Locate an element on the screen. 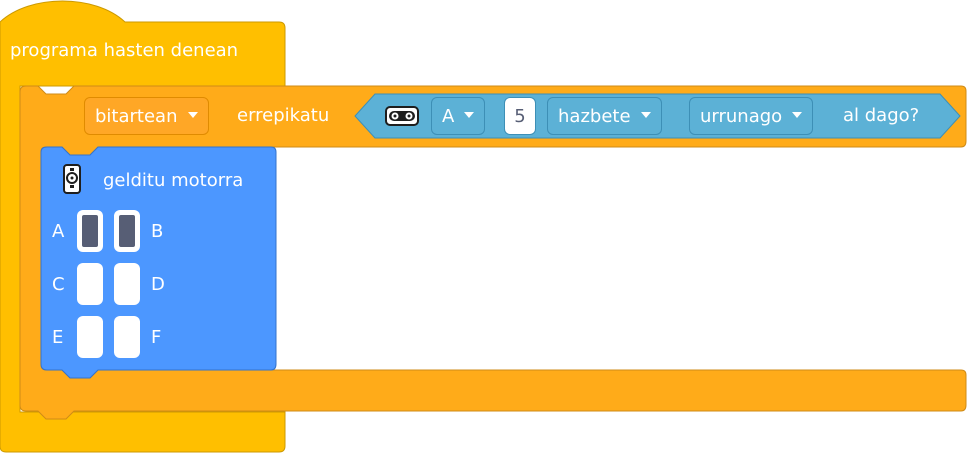 This screenshot has height=453, width=967. distance-value-input: 5 is located at coordinates (520, 116).